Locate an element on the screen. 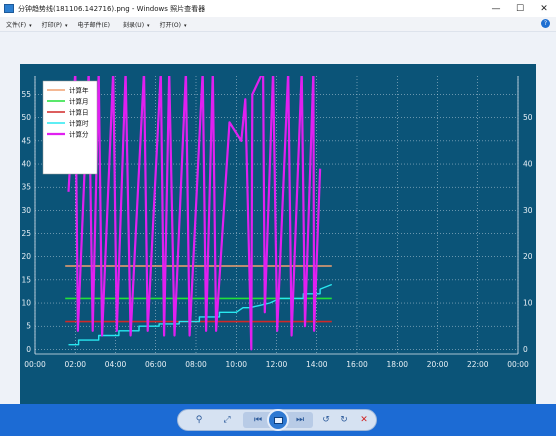  window-controls: — ☐ ✕ is located at coordinates (520, 8).